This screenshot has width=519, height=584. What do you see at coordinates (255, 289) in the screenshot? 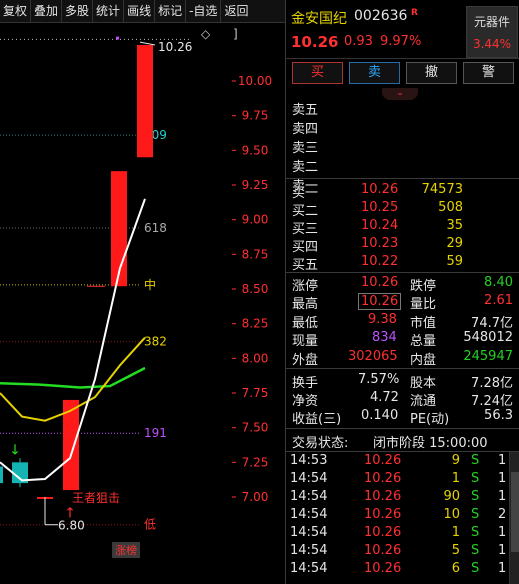
I see `price-axis-tick: 8.50` at bounding box center [255, 289].